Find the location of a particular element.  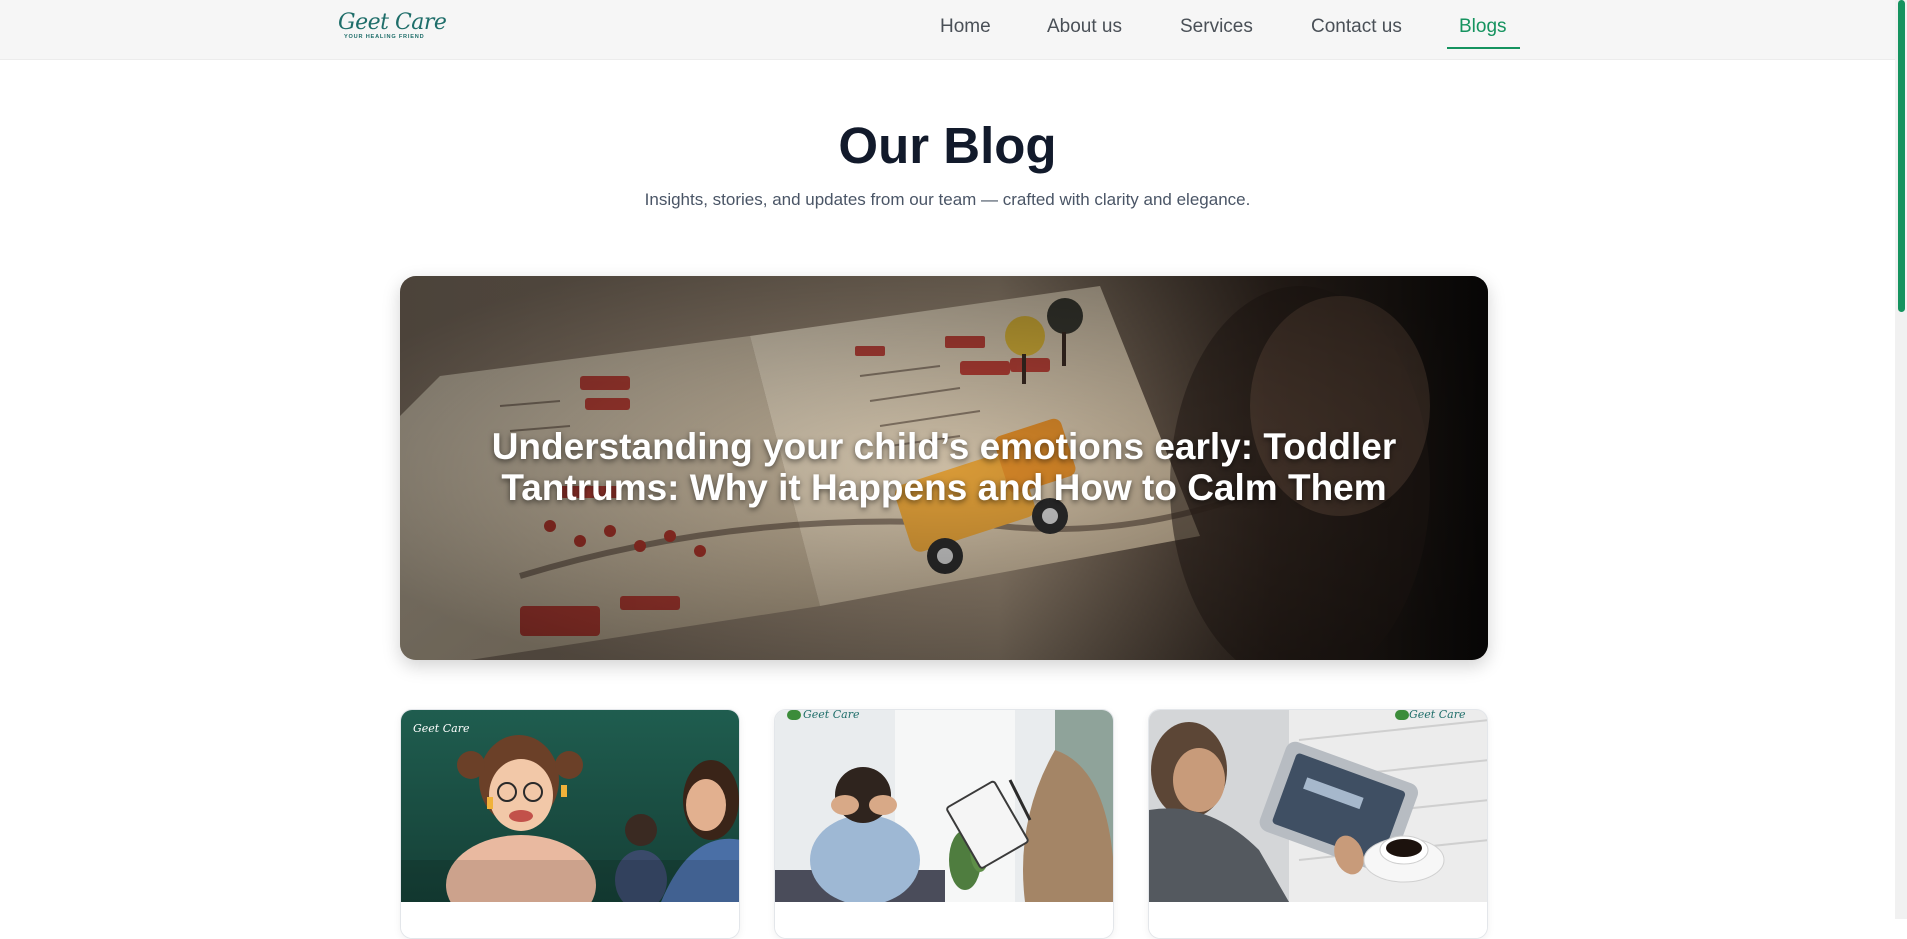

nav-item-blogs: Blogs is located at coordinates (1483, 27).